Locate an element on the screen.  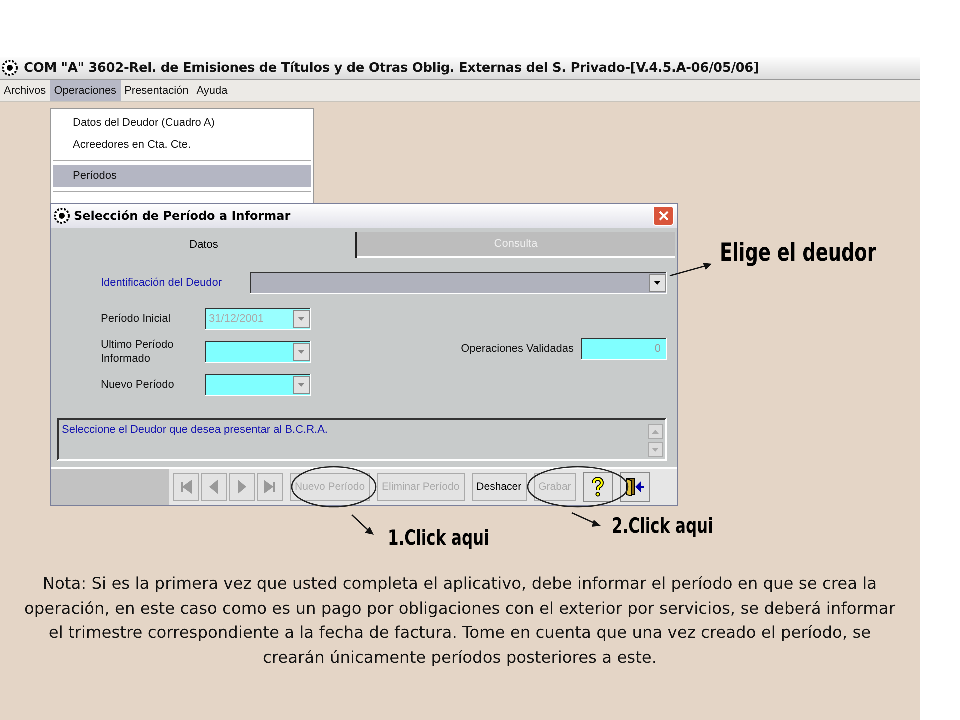
menu-option: Acreedores en Cta. Cte. is located at coordinates (182, 145).